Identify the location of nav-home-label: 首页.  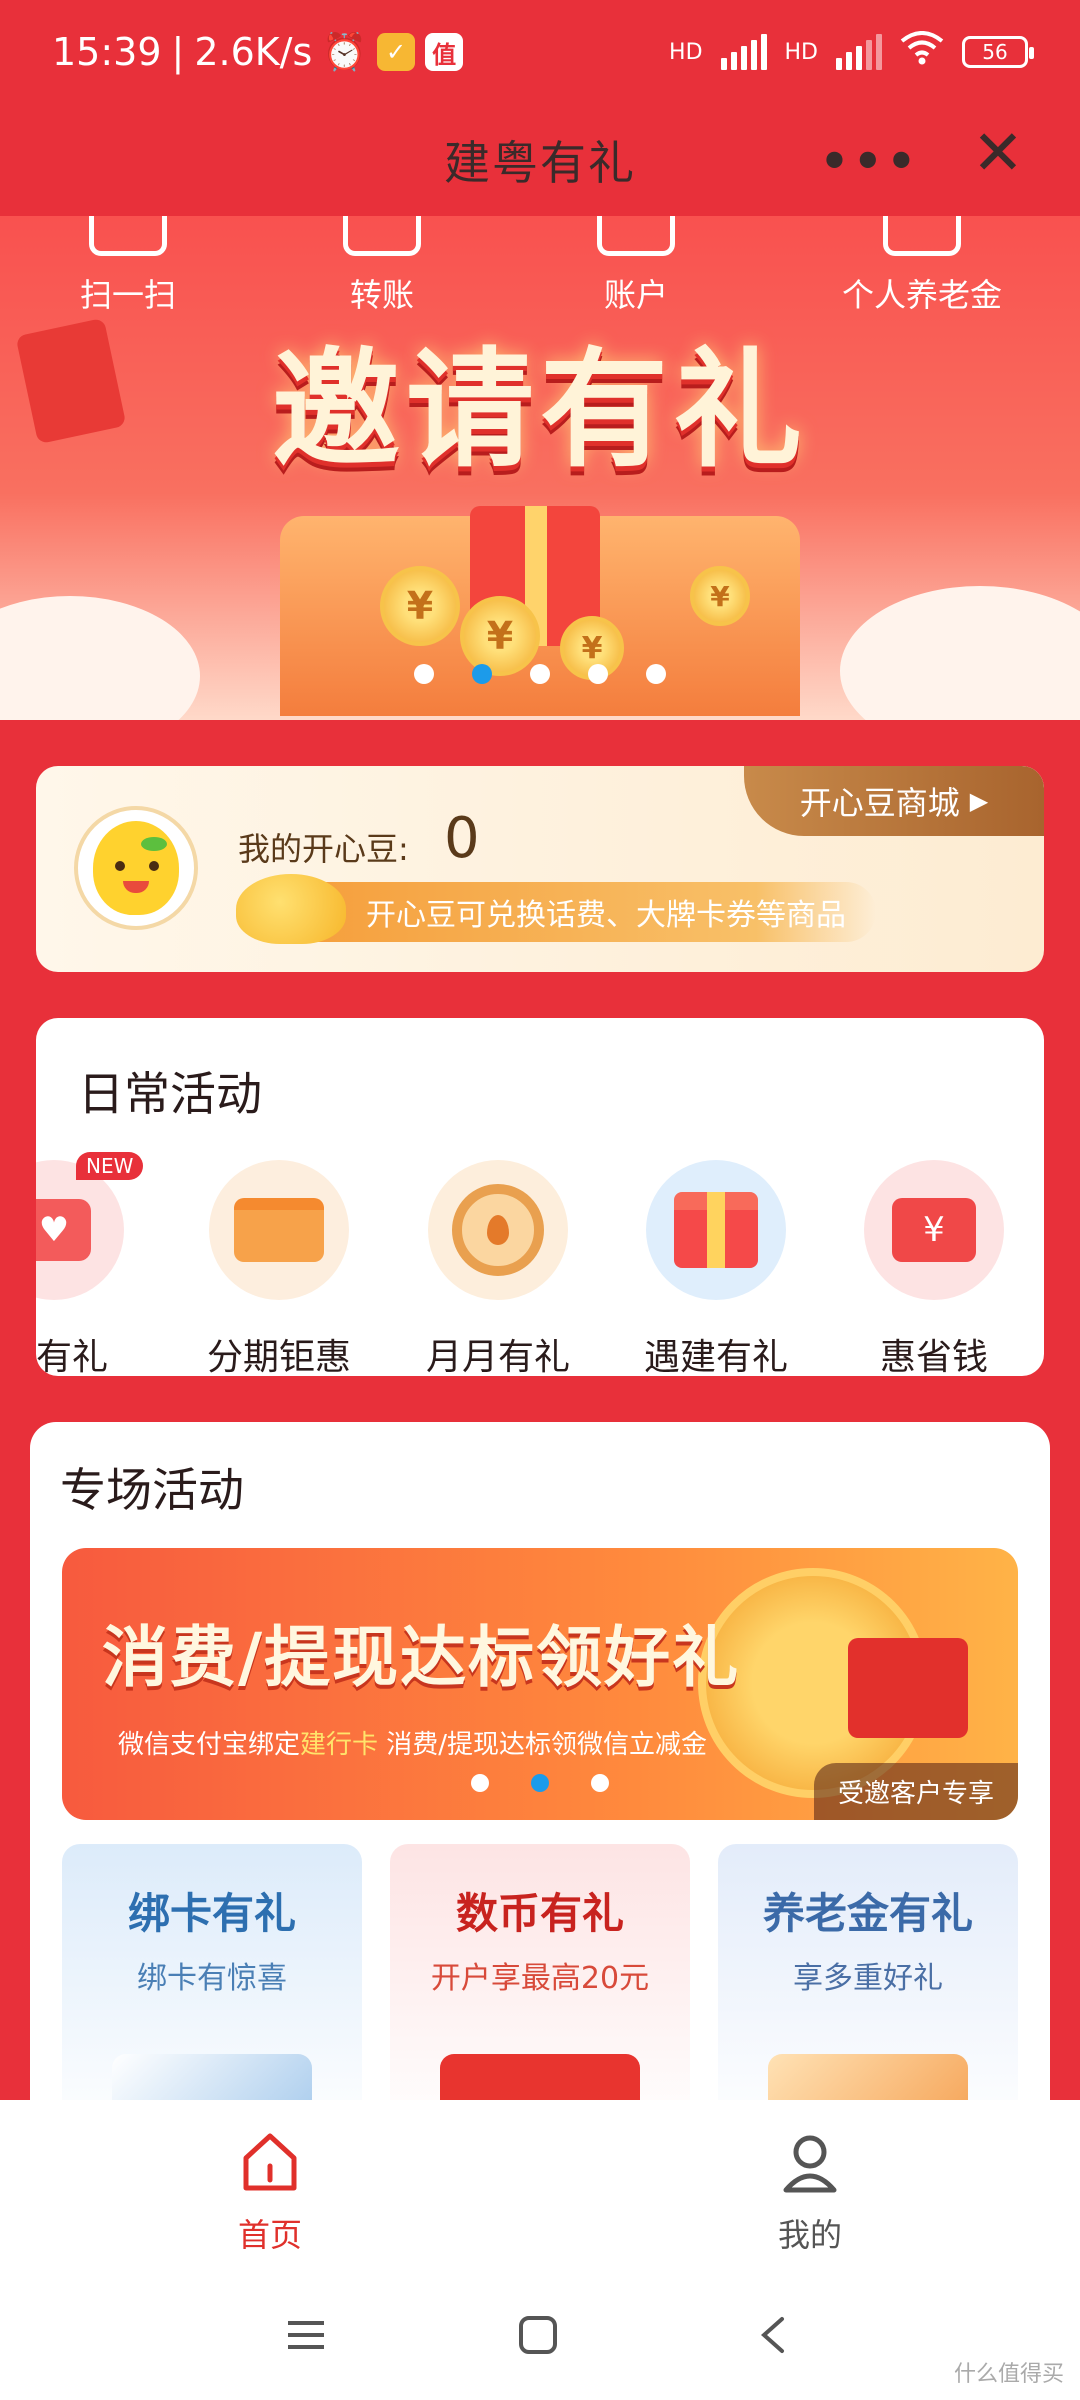
(269, 2235).